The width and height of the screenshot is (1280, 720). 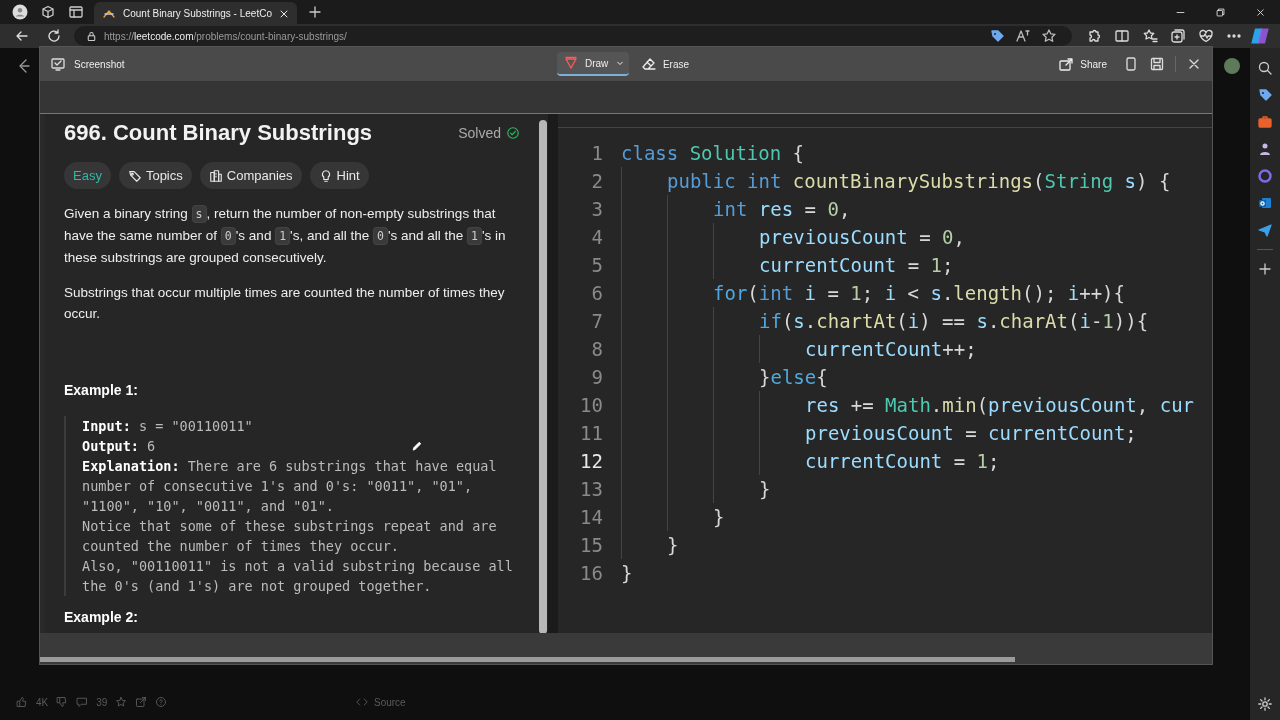 What do you see at coordinates (54, 36) in the screenshot?
I see `refresh-icon` at bounding box center [54, 36].